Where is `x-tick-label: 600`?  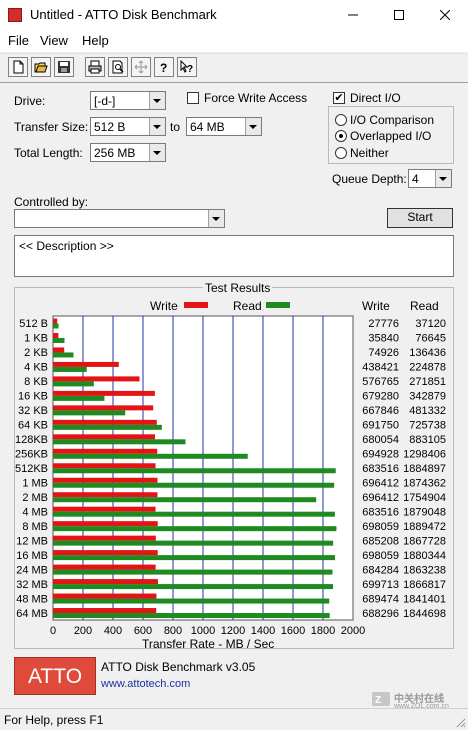 x-tick-label: 600 is located at coordinates (143, 631).